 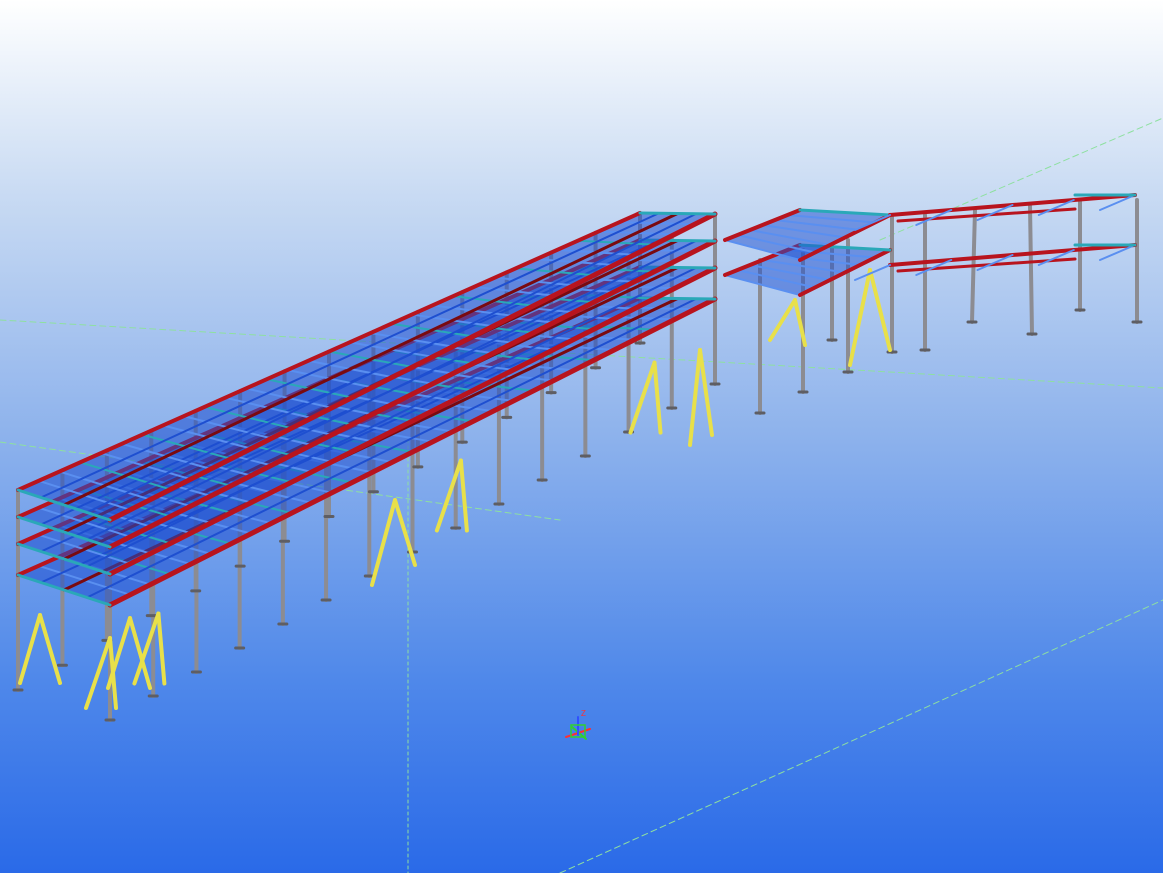 What do you see at coordinates (583, 713) in the screenshot?
I see `axis-label: Z` at bounding box center [583, 713].